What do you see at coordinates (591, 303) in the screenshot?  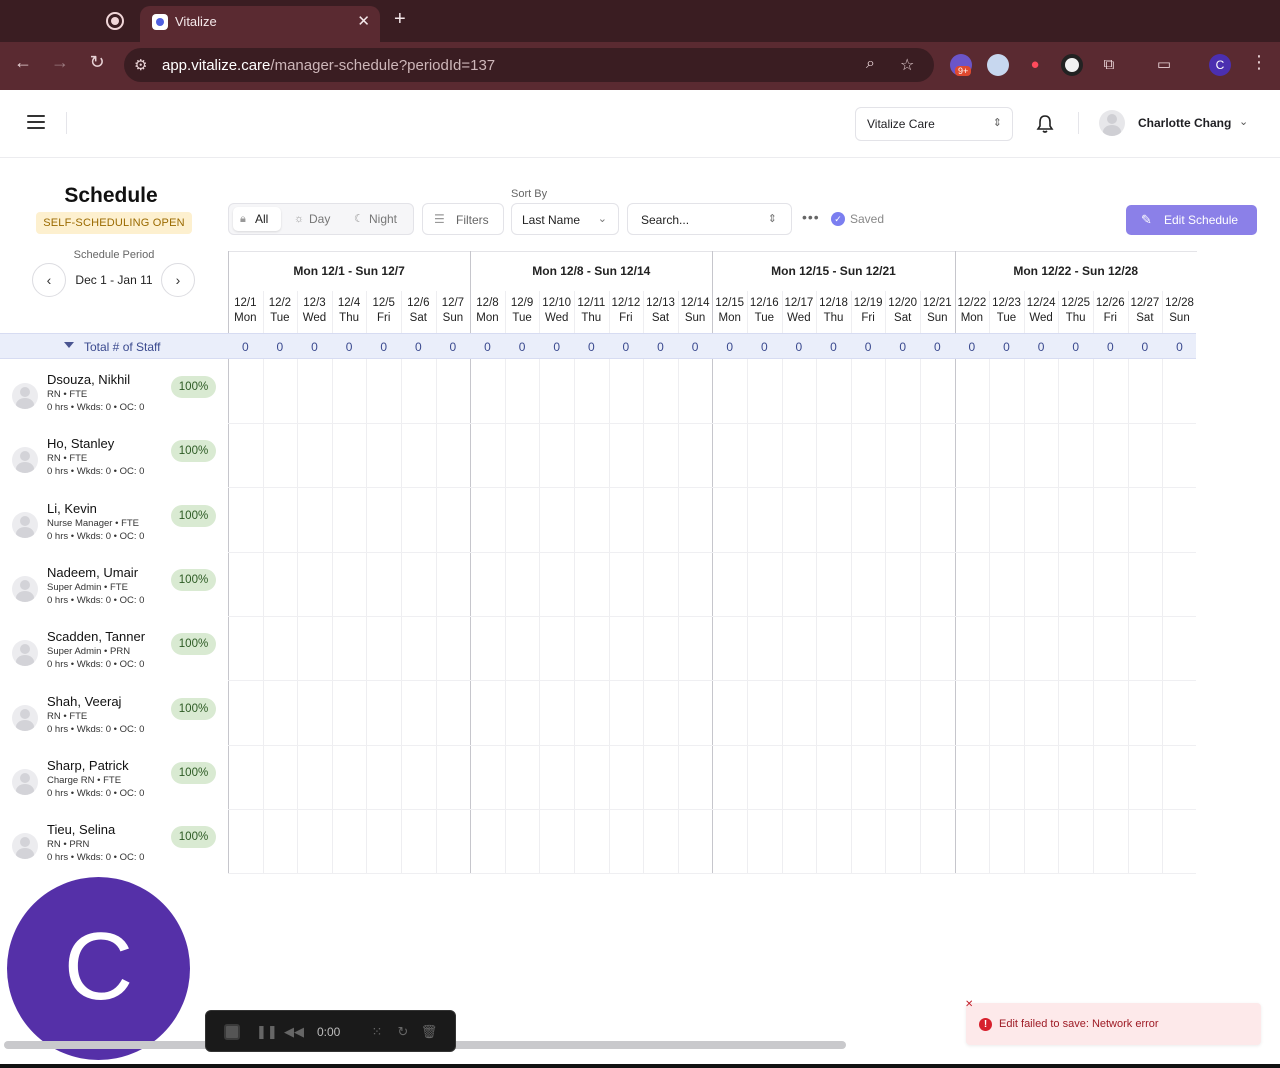 I see `day-date: 12/11` at bounding box center [591, 303].